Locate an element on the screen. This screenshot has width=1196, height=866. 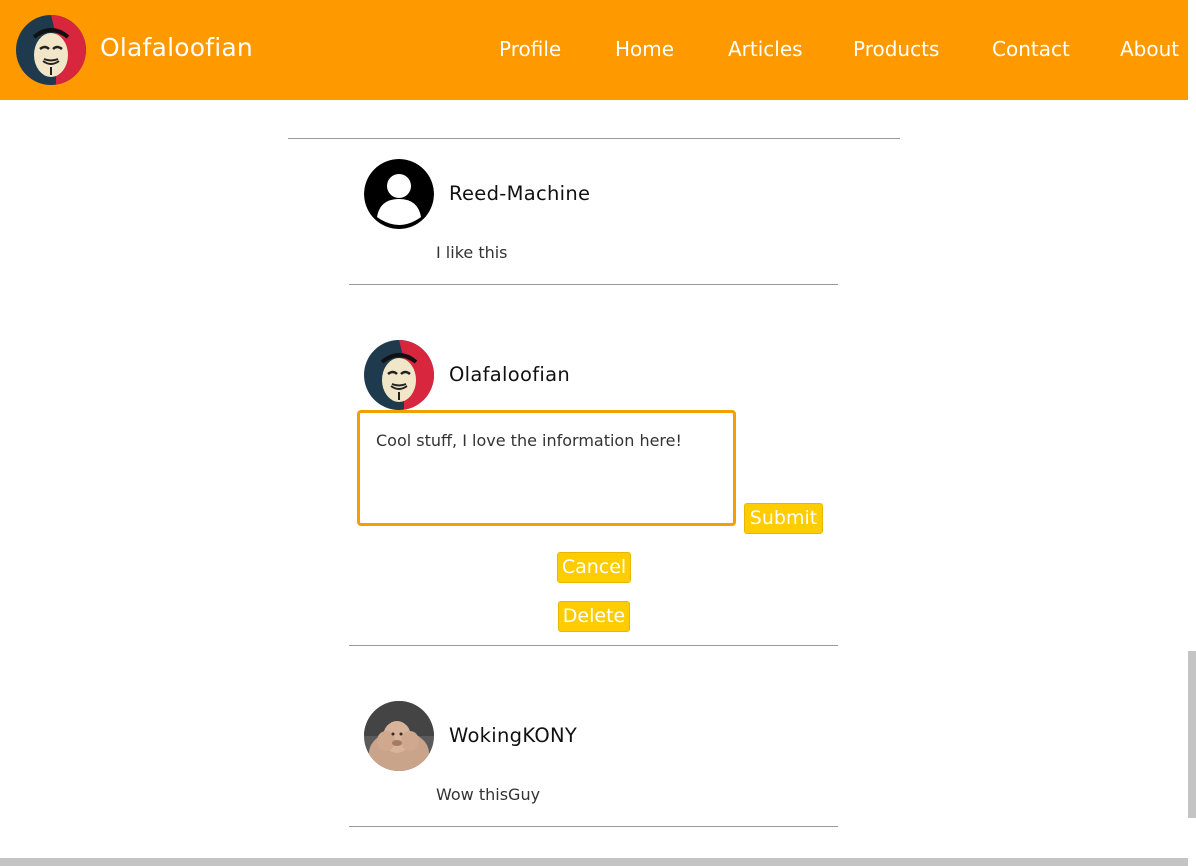
comment-text: I like this is located at coordinates (472, 252).